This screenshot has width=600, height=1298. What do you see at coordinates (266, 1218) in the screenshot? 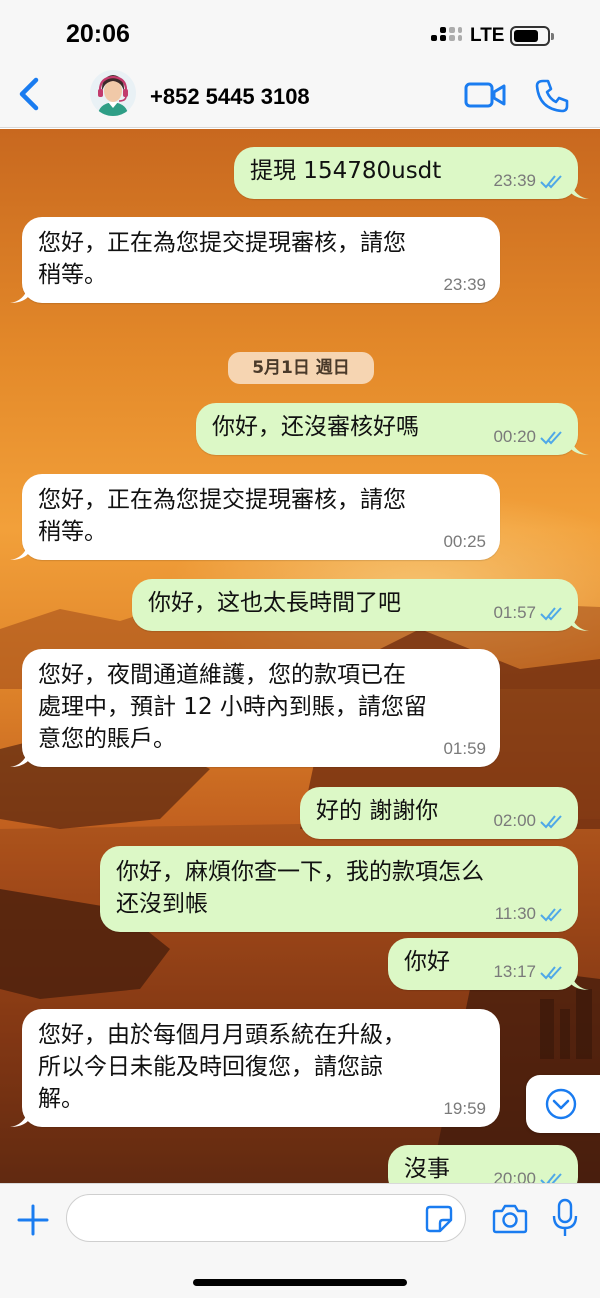
I see `message-input` at bounding box center [266, 1218].